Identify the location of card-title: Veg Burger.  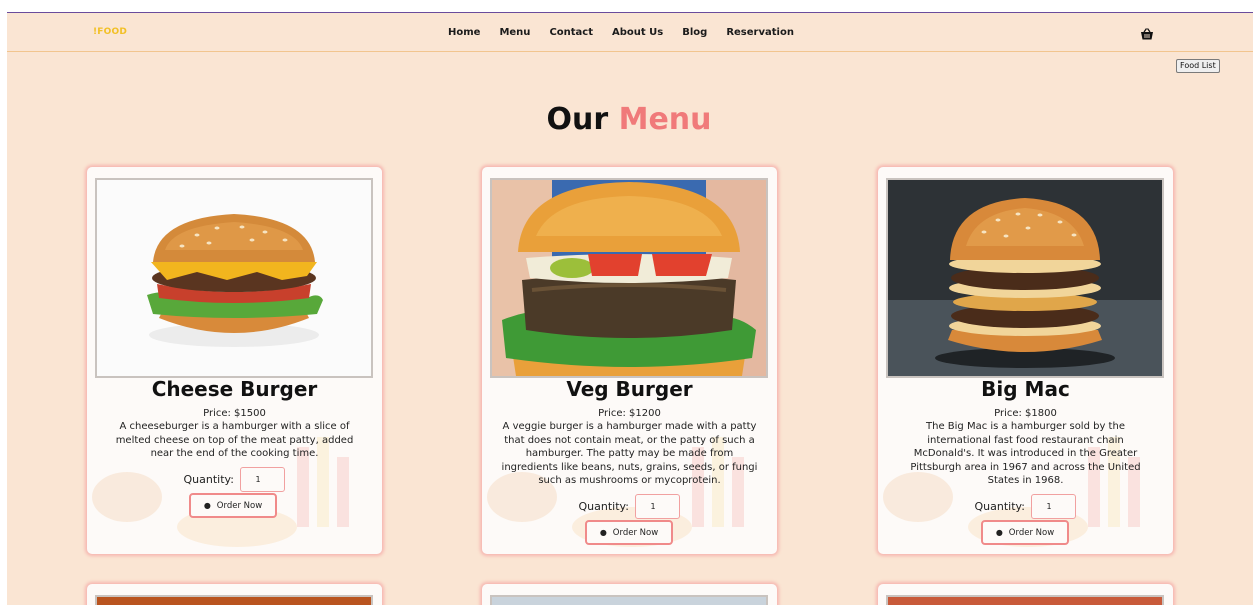
(629, 389).